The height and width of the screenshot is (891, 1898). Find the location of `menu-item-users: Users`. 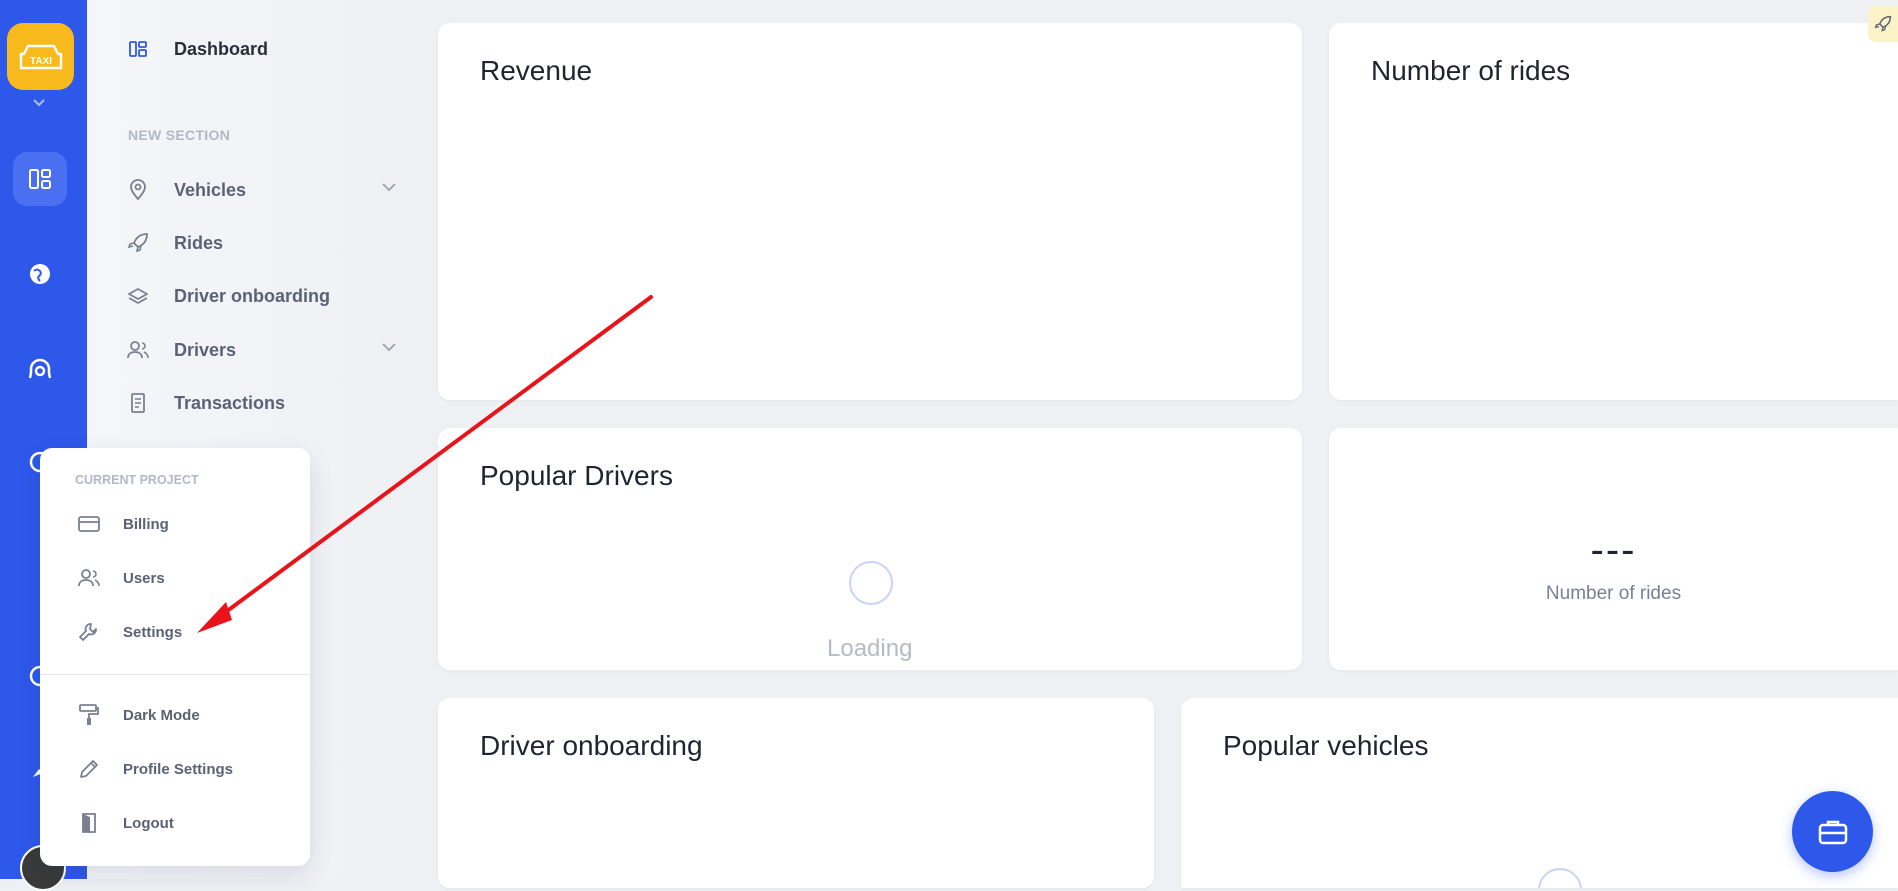

menu-item-users: Users is located at coordinates (187, 578).